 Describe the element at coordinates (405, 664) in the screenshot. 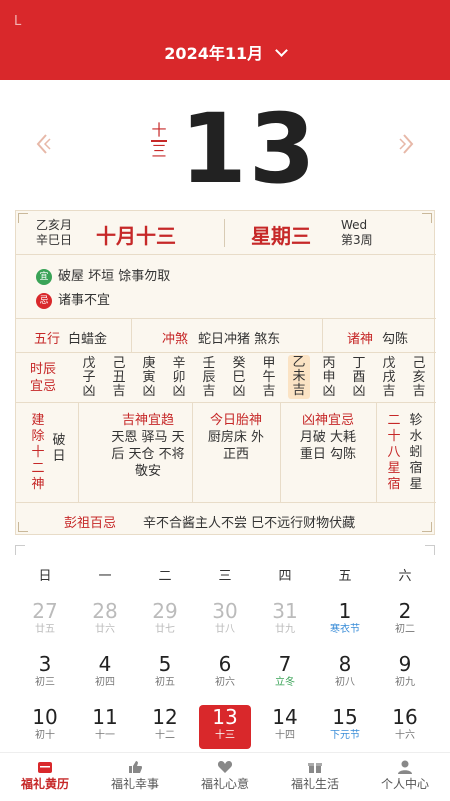

I see `day-number: 9` at that location.